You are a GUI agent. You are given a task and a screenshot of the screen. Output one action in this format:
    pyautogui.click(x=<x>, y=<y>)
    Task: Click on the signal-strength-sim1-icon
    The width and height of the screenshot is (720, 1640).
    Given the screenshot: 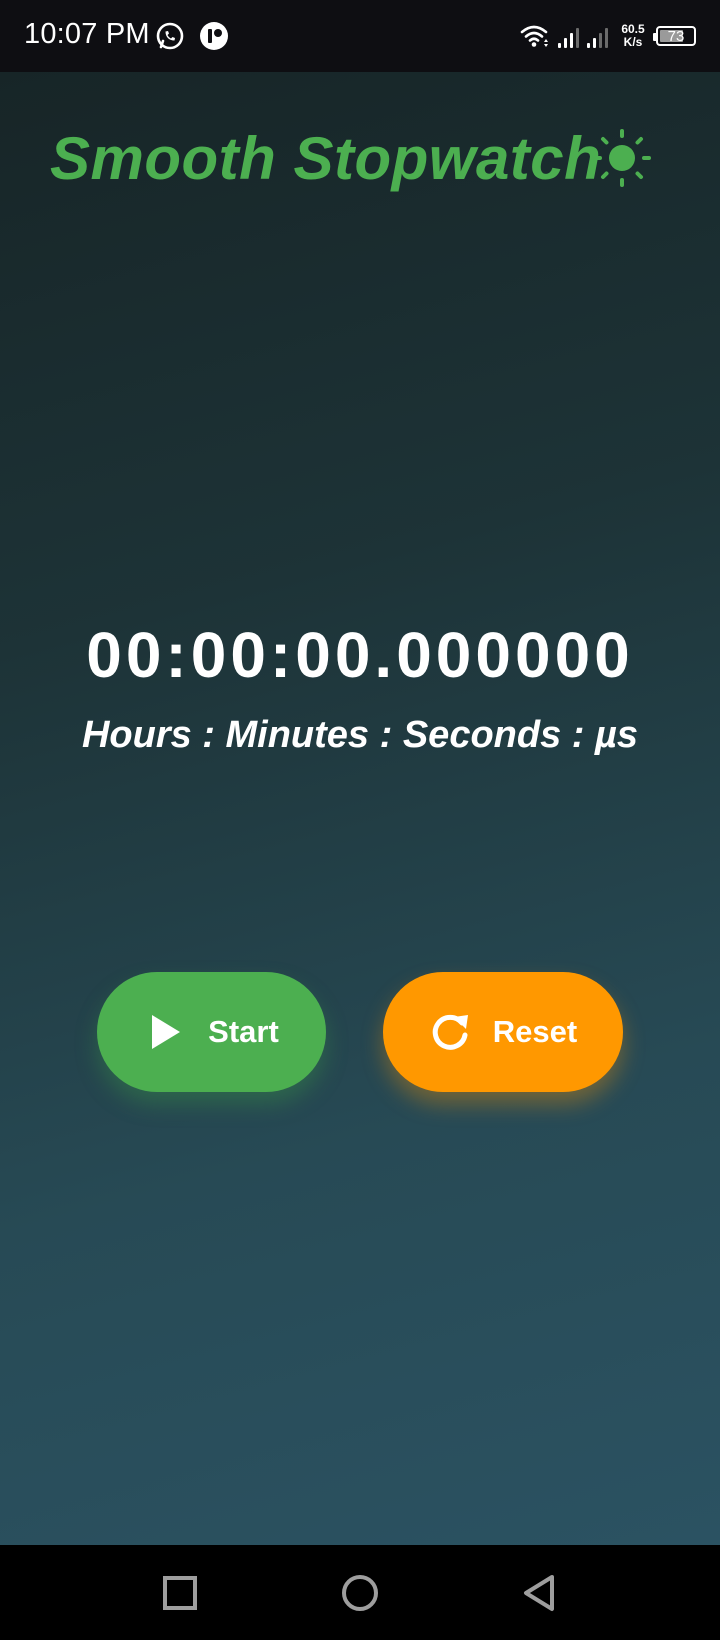 What is the action you would take?
    pyautogui.click(x=568, y=36)
    